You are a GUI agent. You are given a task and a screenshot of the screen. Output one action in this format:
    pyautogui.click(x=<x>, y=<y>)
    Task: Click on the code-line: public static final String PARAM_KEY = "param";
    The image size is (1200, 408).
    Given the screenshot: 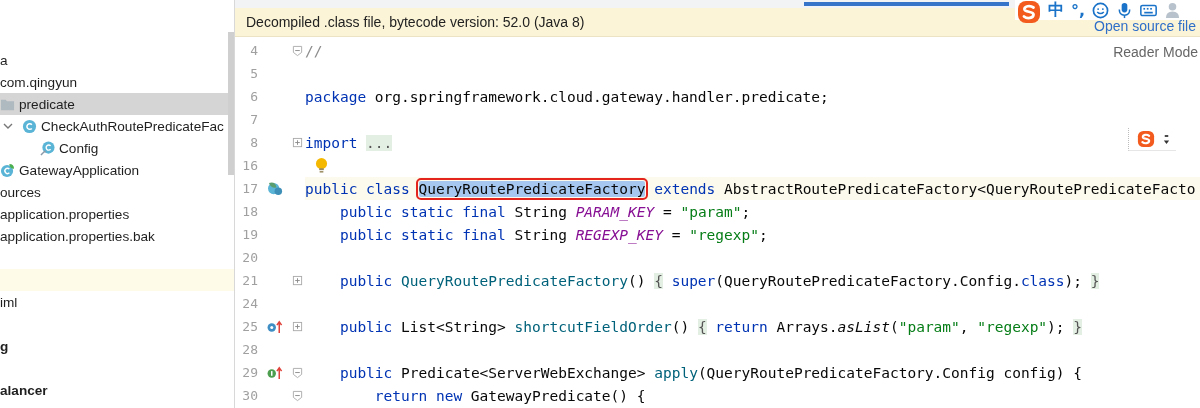 What is the action you would take?
    pyautogui.click(x=544, y=211)
    